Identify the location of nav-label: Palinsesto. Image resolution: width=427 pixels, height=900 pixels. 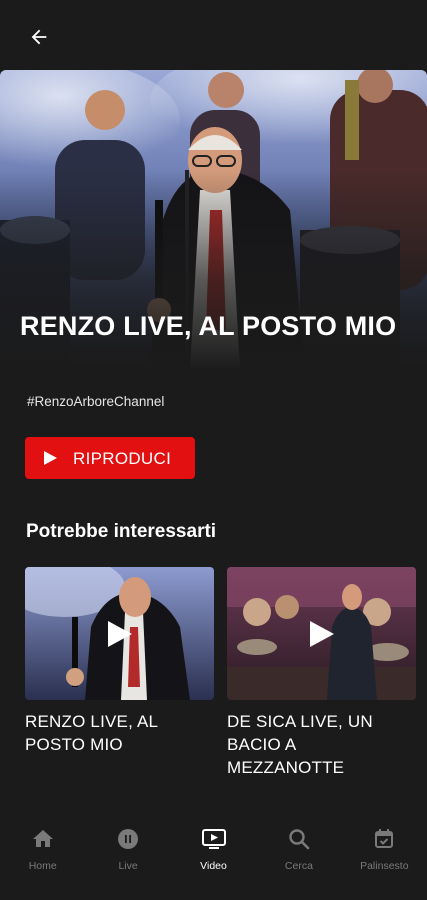
(384, 866).